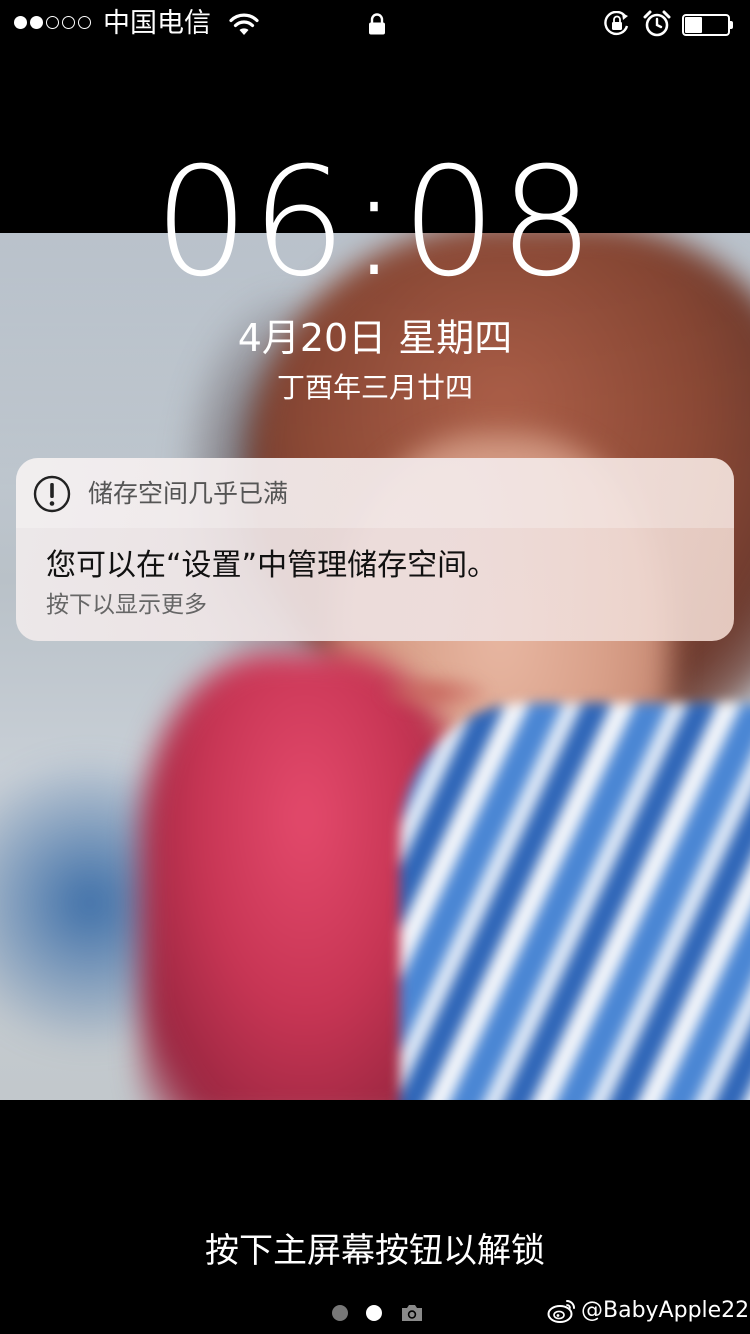  I want to click on notification-header: 储存空间几乎已满, so click(375, 493).